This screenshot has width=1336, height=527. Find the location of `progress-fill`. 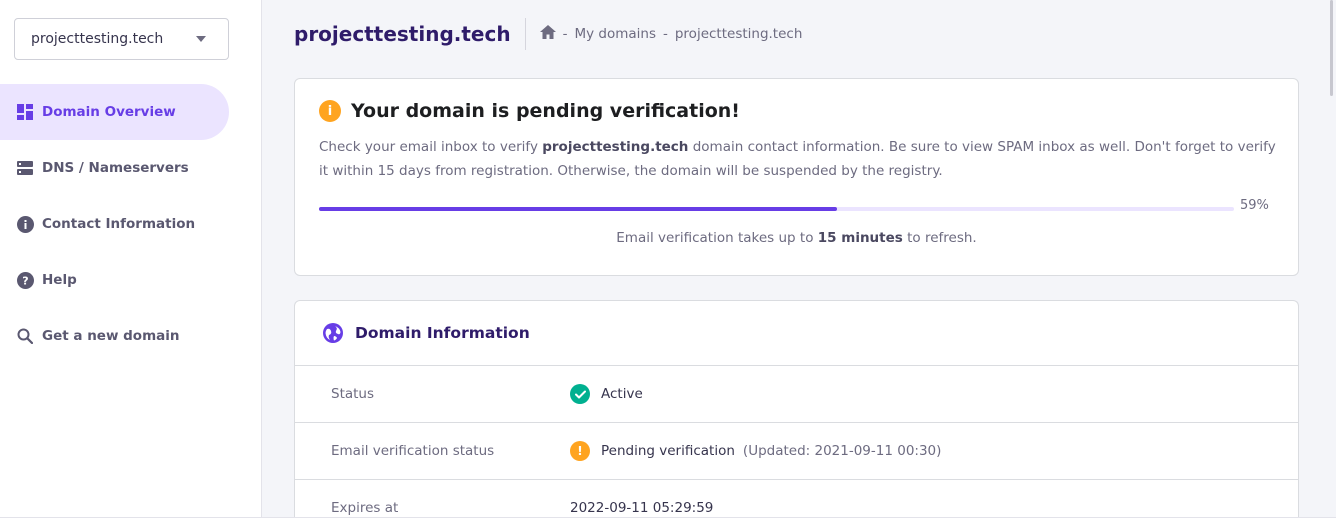

progress-fill is located at coordinates (578, 209).